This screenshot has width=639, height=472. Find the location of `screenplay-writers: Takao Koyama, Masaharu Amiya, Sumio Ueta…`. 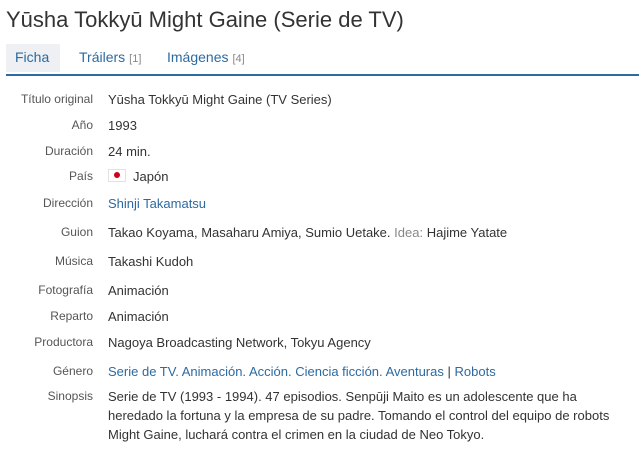

screenplay-writers: Takao Koyama, Masaharu Amiya, Sumio Ueta… is located at coordinates (249, 232).